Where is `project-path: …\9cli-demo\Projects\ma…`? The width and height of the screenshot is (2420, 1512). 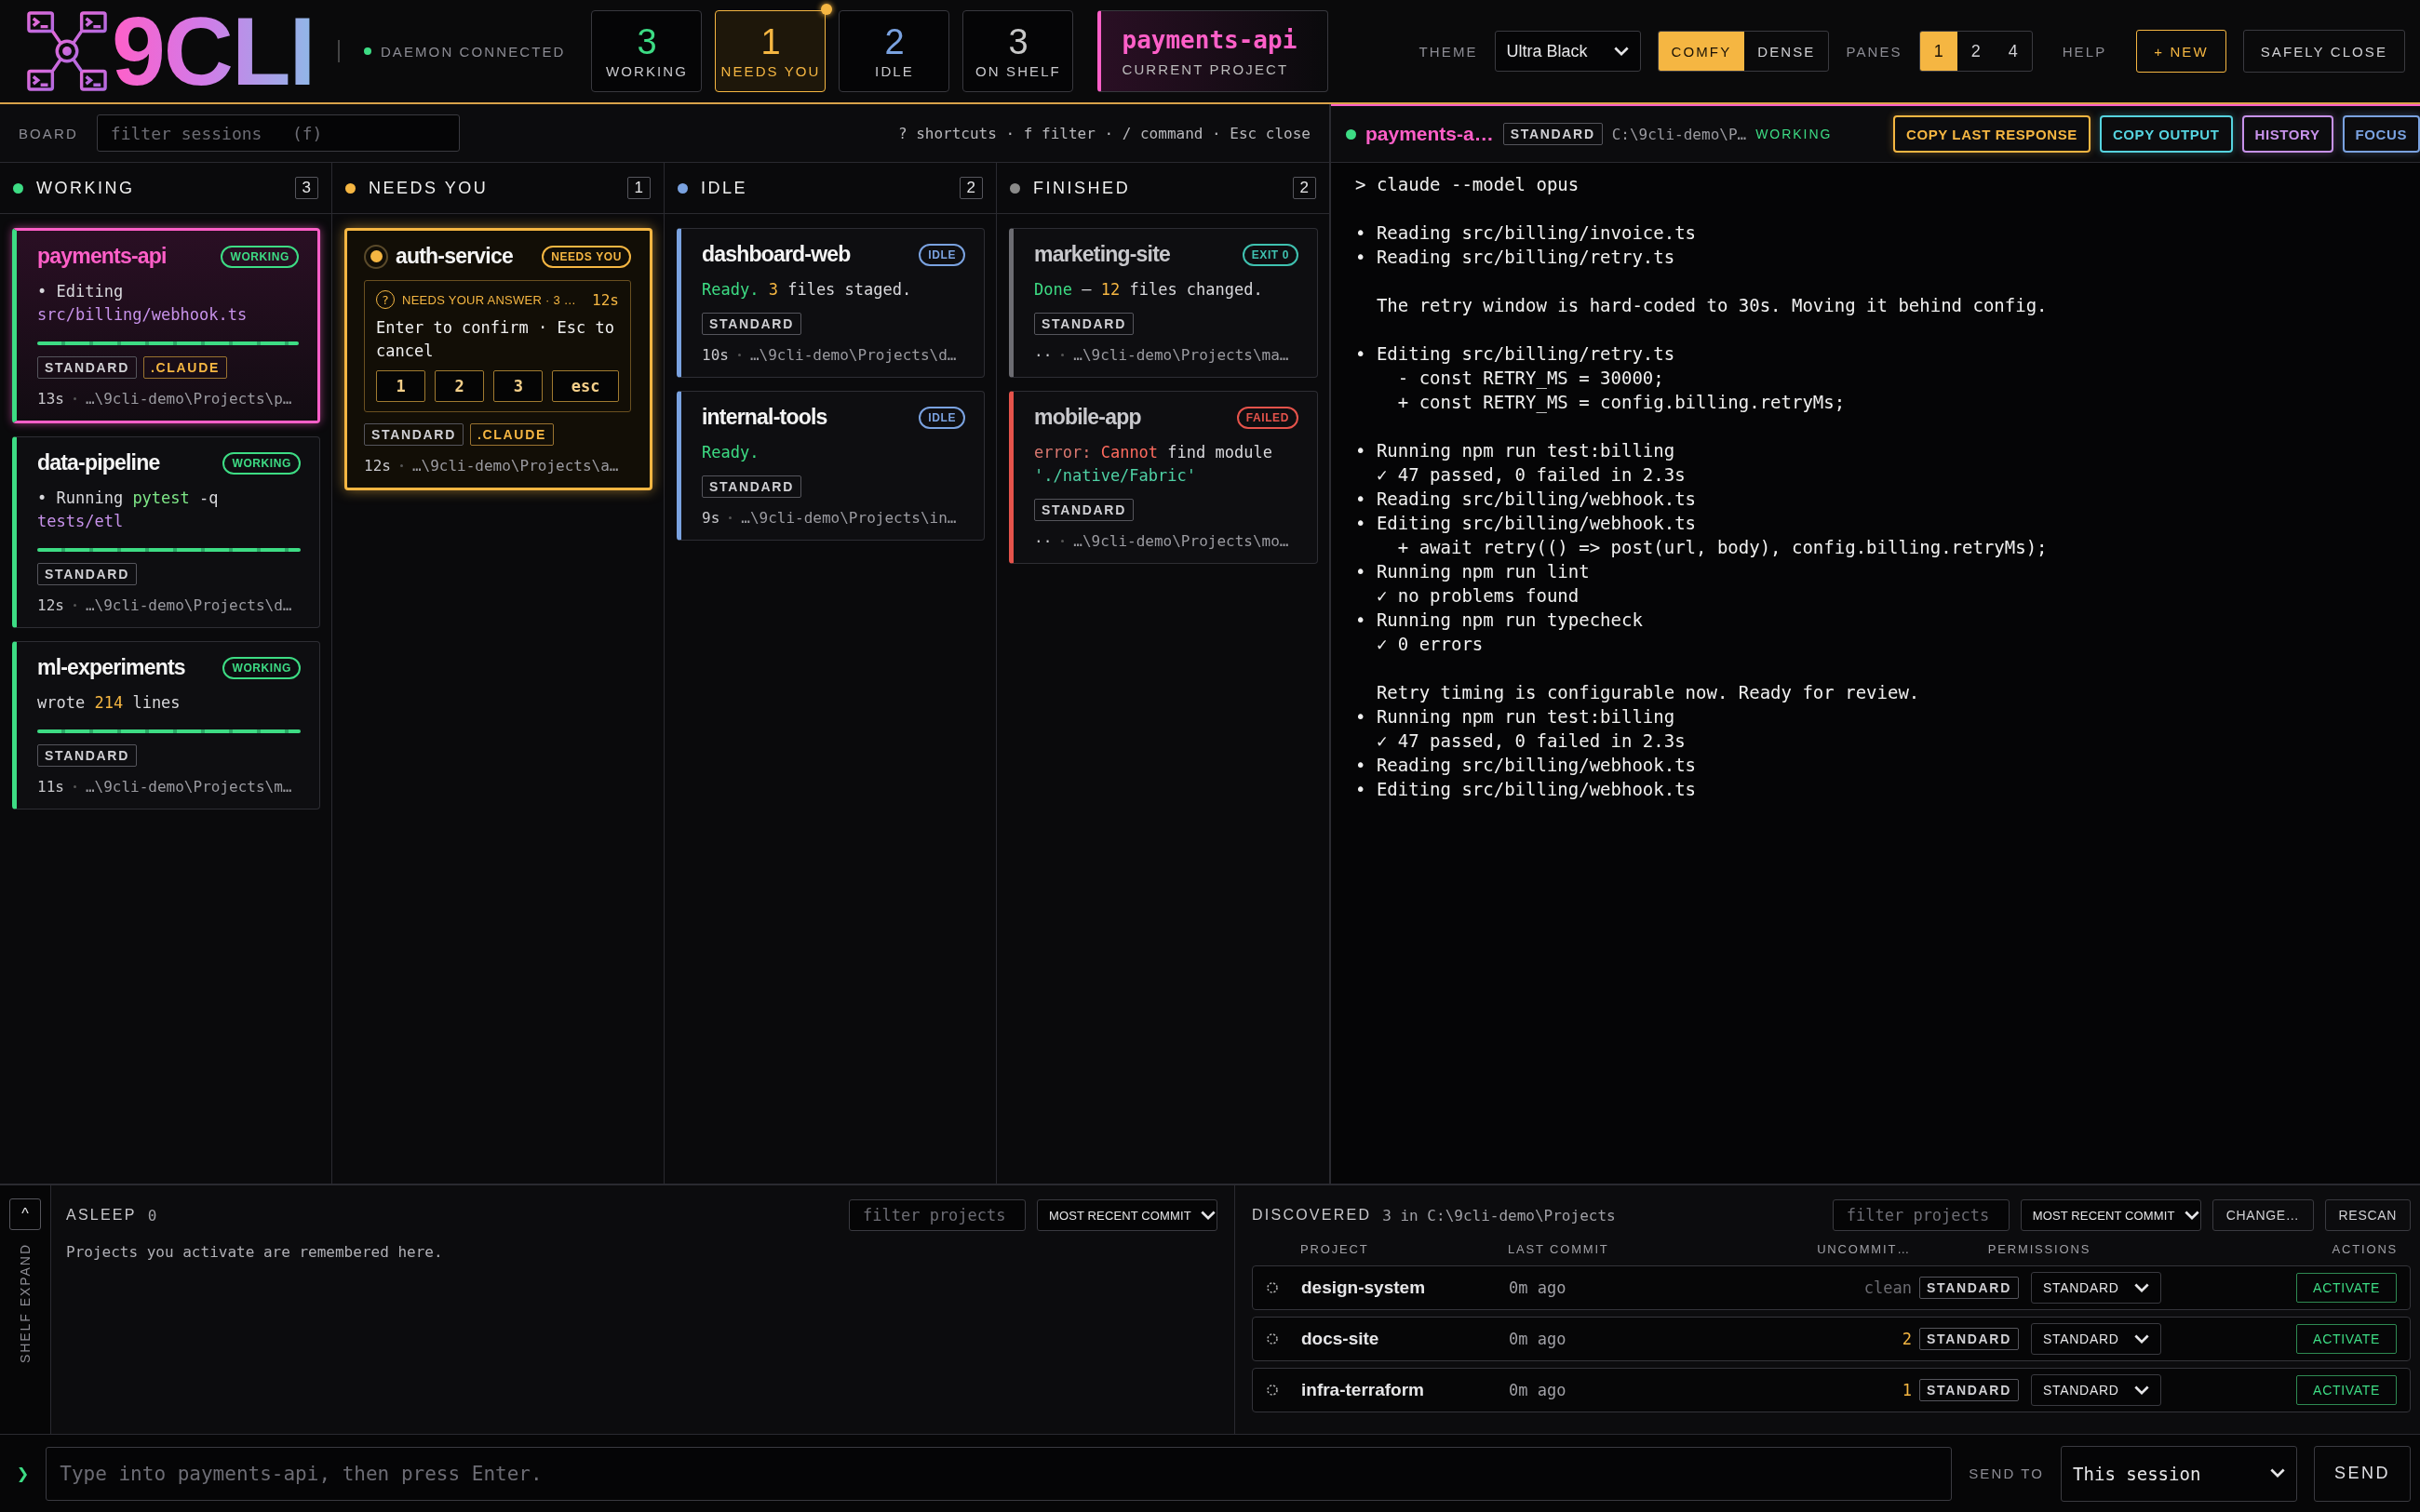
project-path: …\9cli-demo\Projects\ma… is located at coordinates (1181, 355).